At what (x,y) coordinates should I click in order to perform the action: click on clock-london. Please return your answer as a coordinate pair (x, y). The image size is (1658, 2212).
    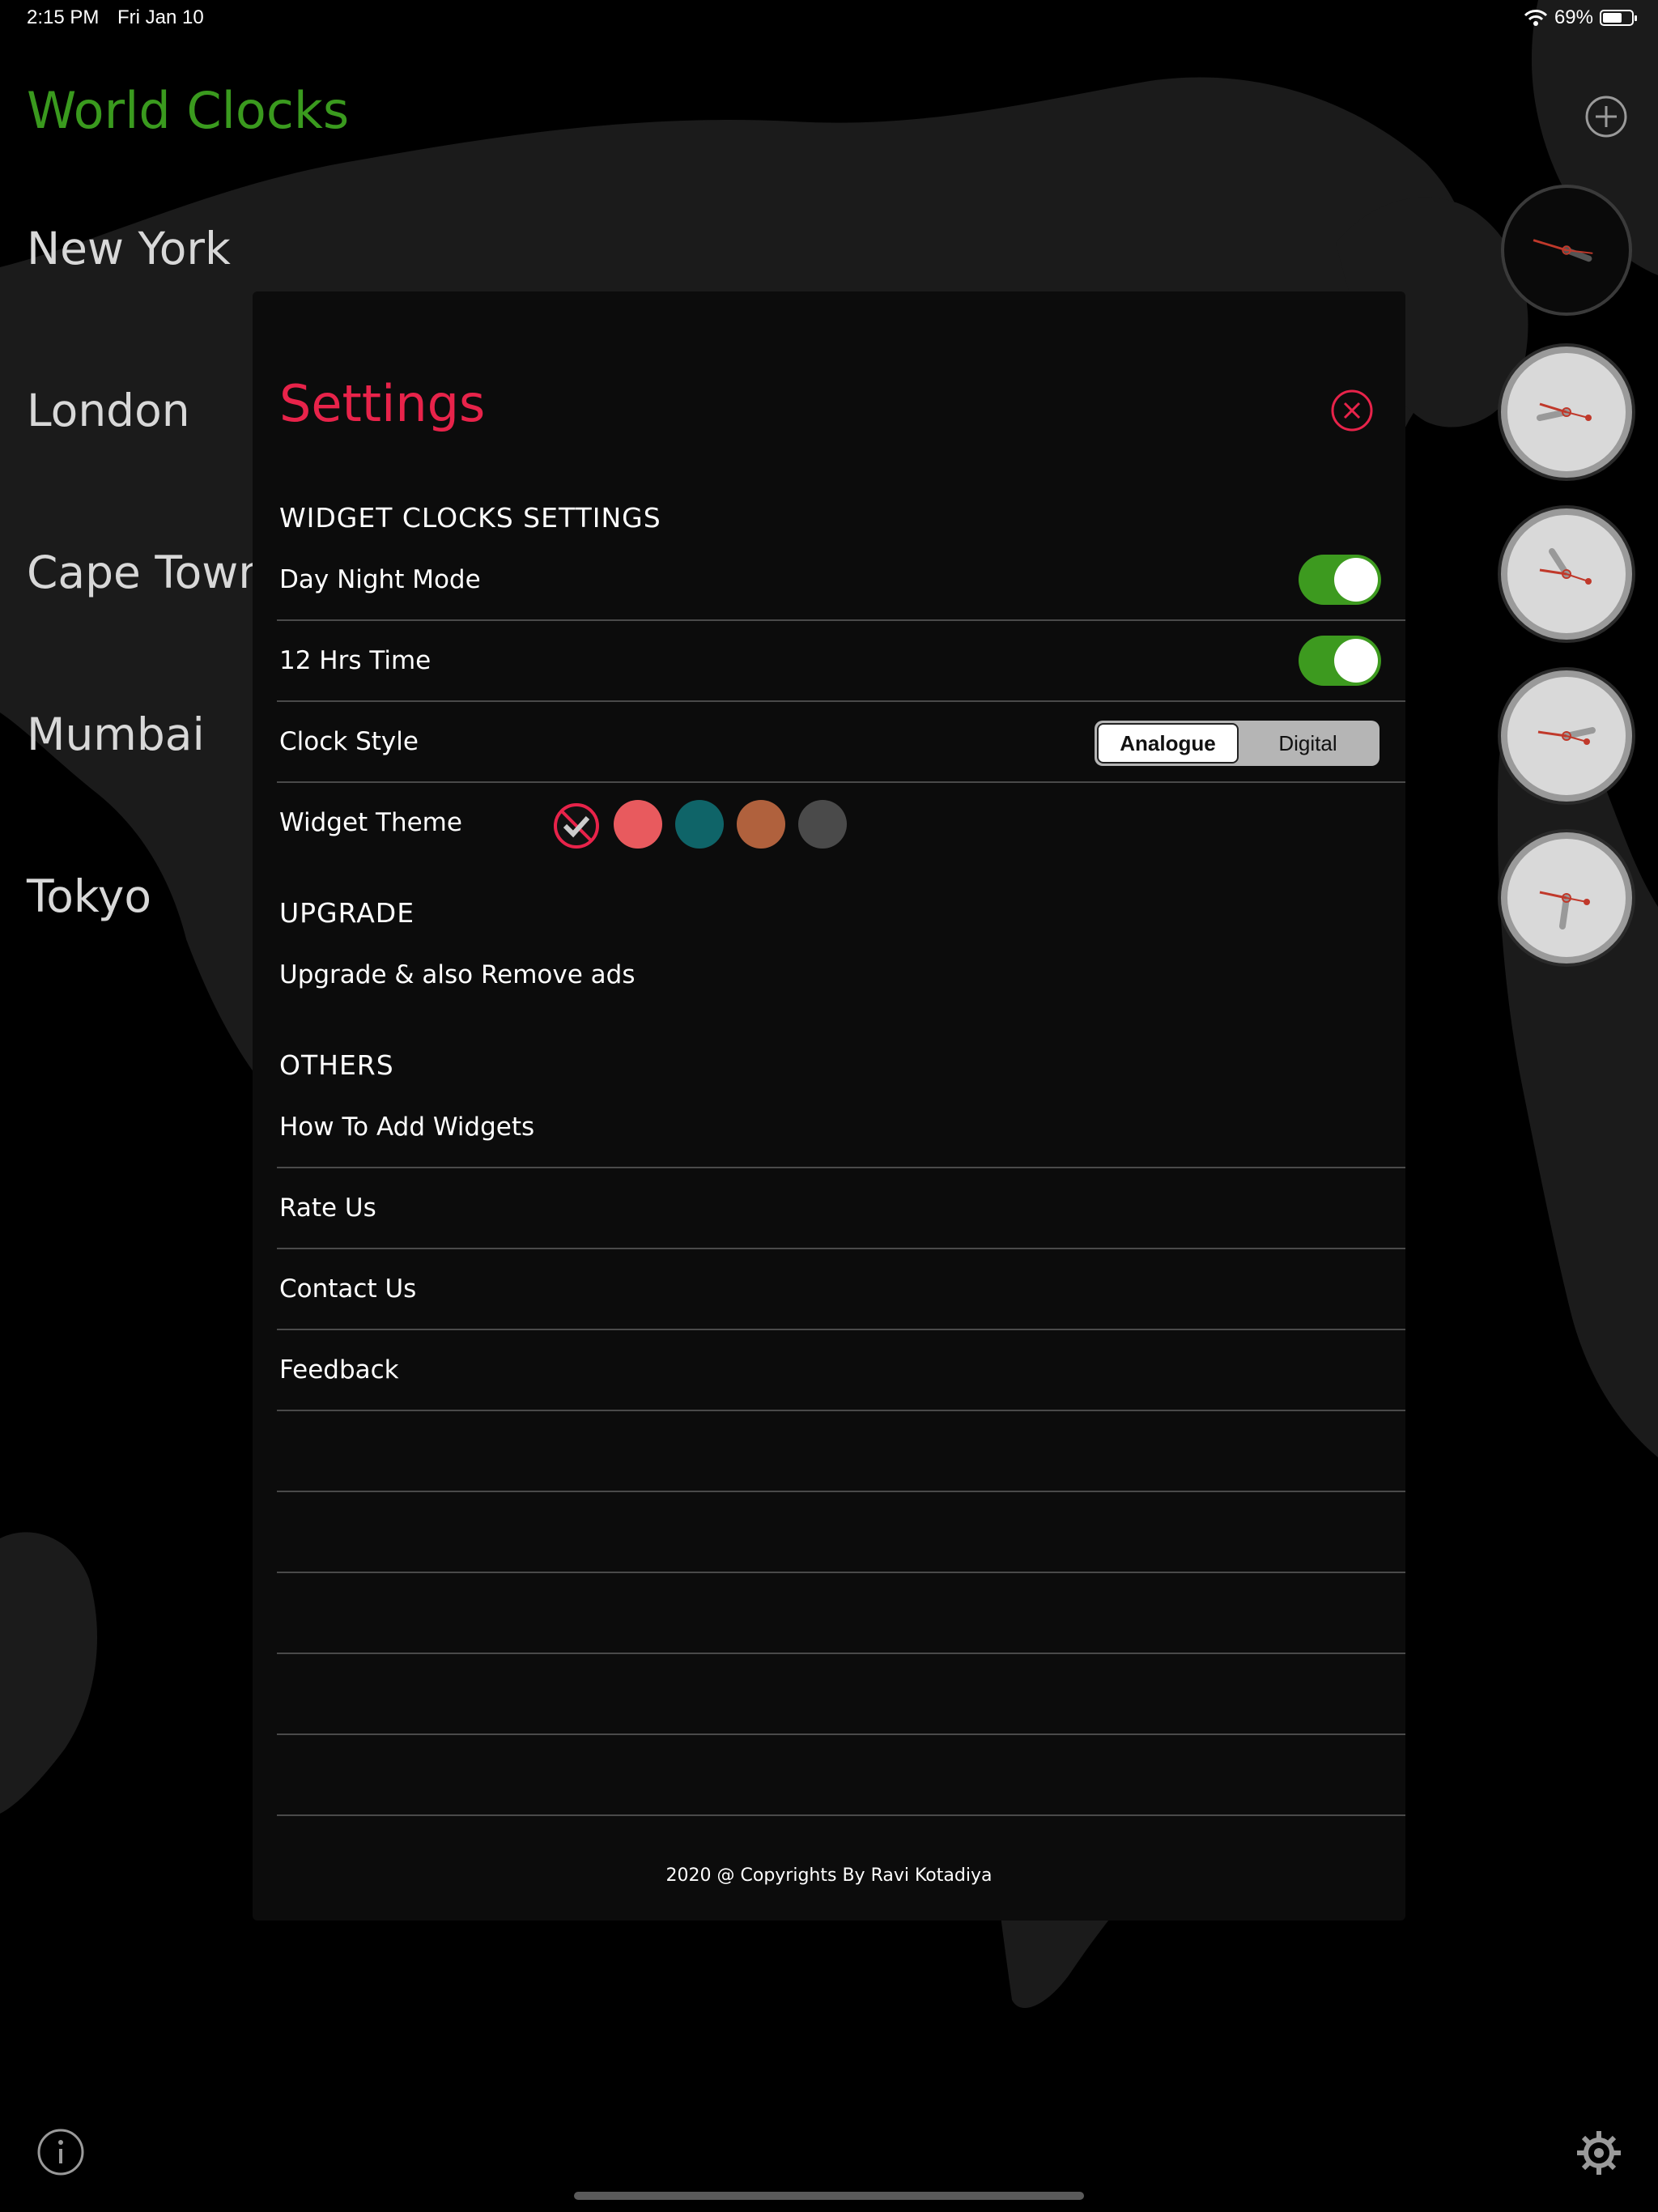
    Looking at the image, I should click on (1566, 412).